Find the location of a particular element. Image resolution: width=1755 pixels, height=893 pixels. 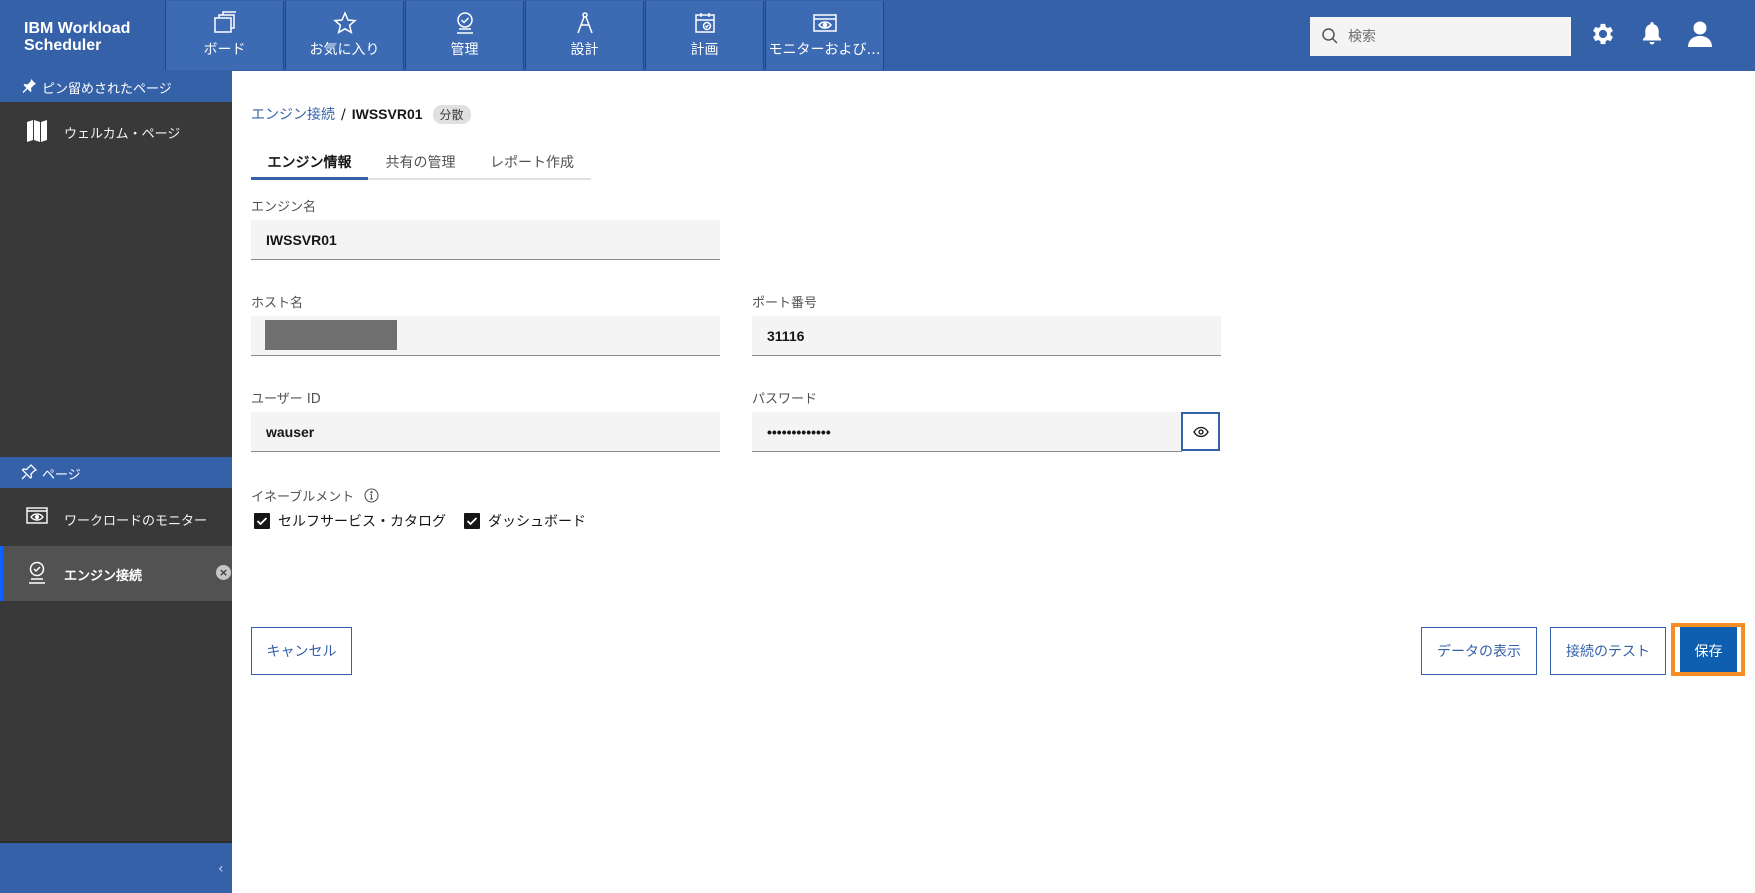

self-service-catalog-label: セルフサービス・カタログ is located at coordinates (362, 522).